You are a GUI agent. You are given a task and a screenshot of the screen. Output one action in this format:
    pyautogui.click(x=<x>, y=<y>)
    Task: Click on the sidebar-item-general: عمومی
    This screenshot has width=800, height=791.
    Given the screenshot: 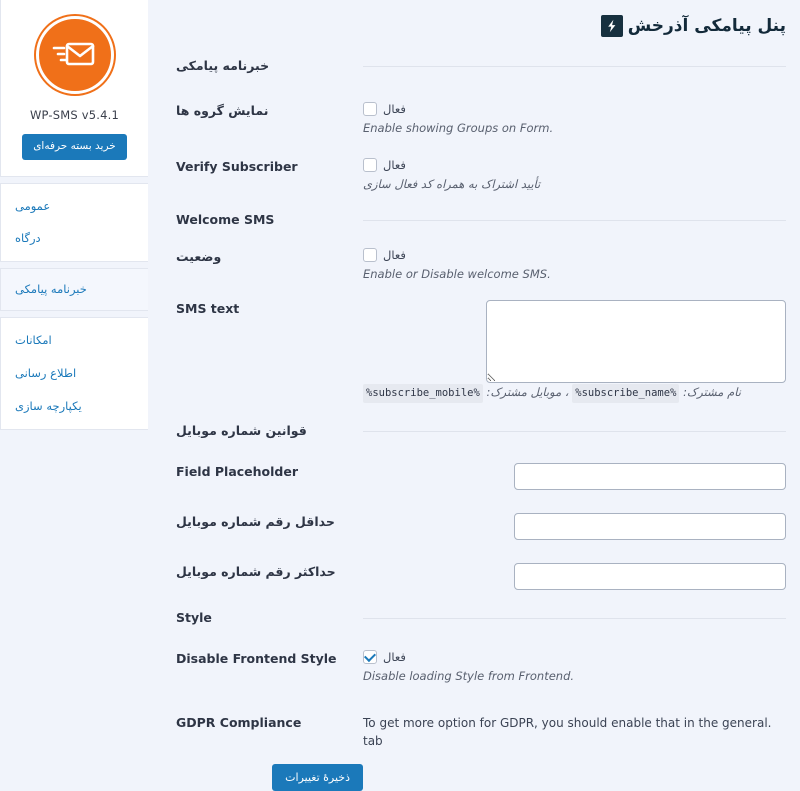 What is the action you would take?
    pyautogui.click(x=74, y=206)
    